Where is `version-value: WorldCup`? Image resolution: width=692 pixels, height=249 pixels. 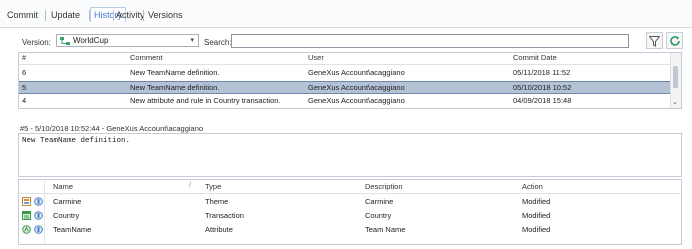 version-value: WorldCup is located at coordinates (91, 40).